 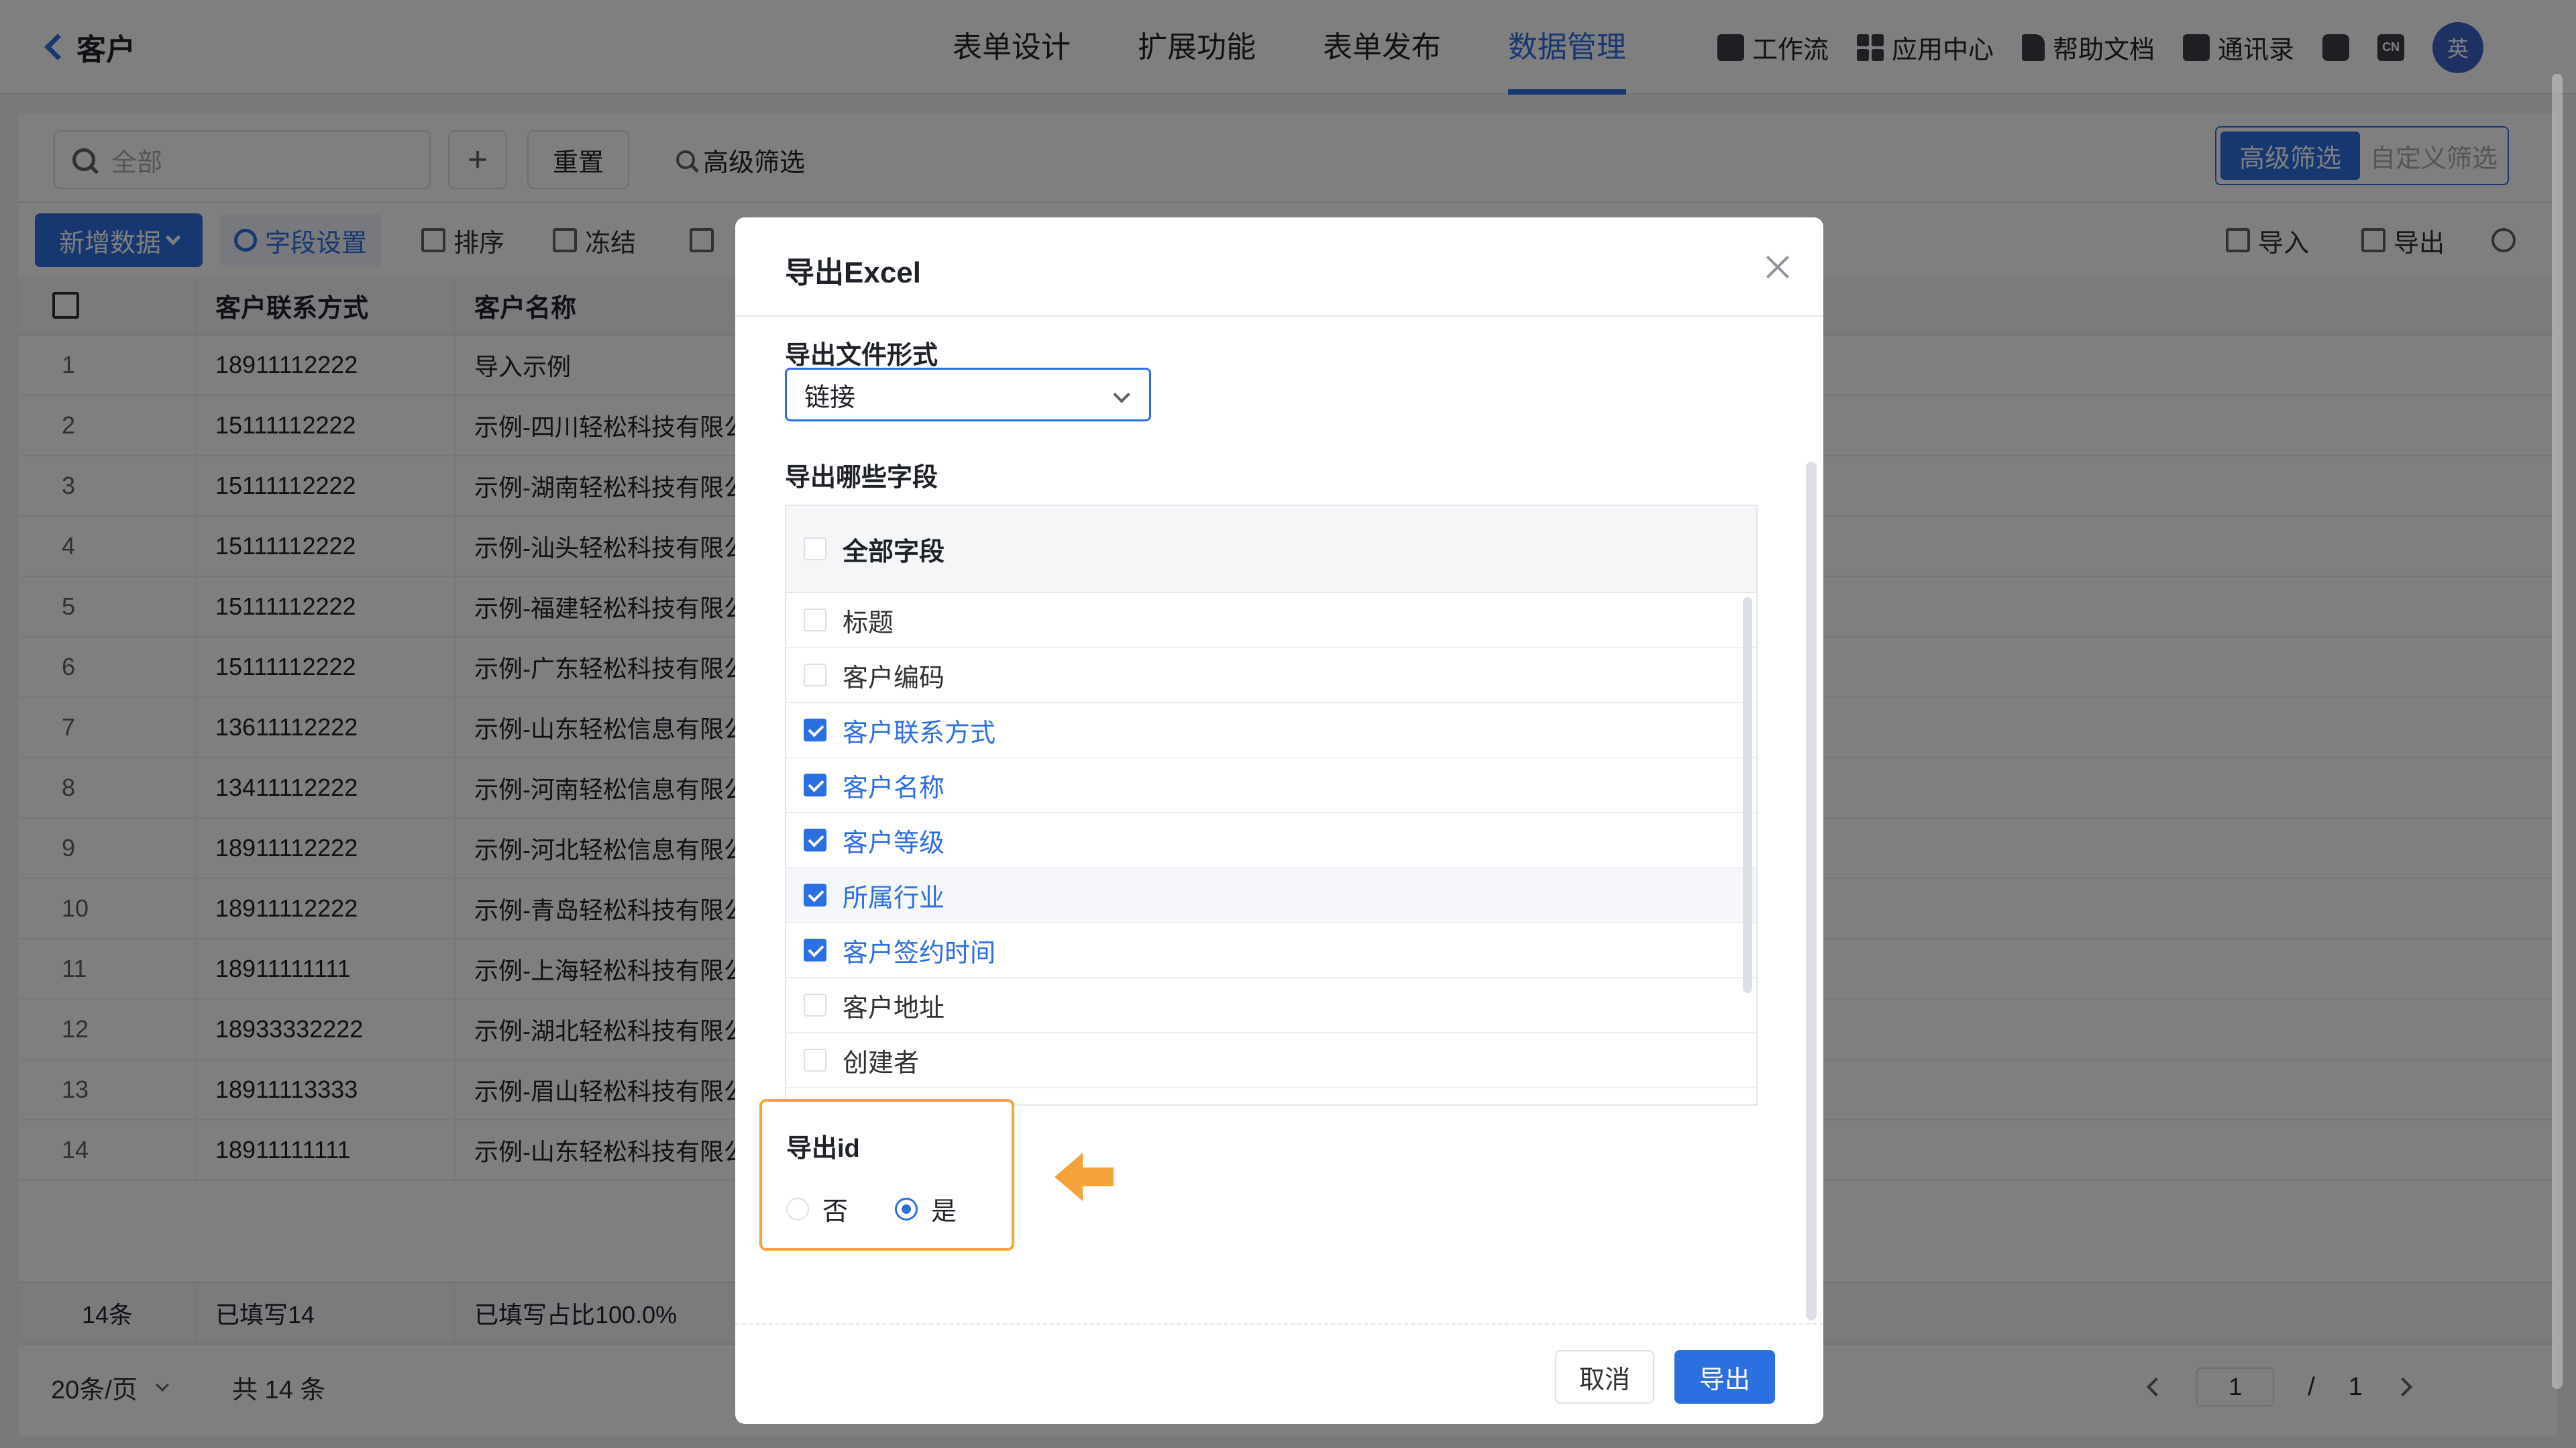 What do you see at coordinates (968, 394) in the screenshot?
I see `file-format-select: 链接` at bounding box center [968, 394].